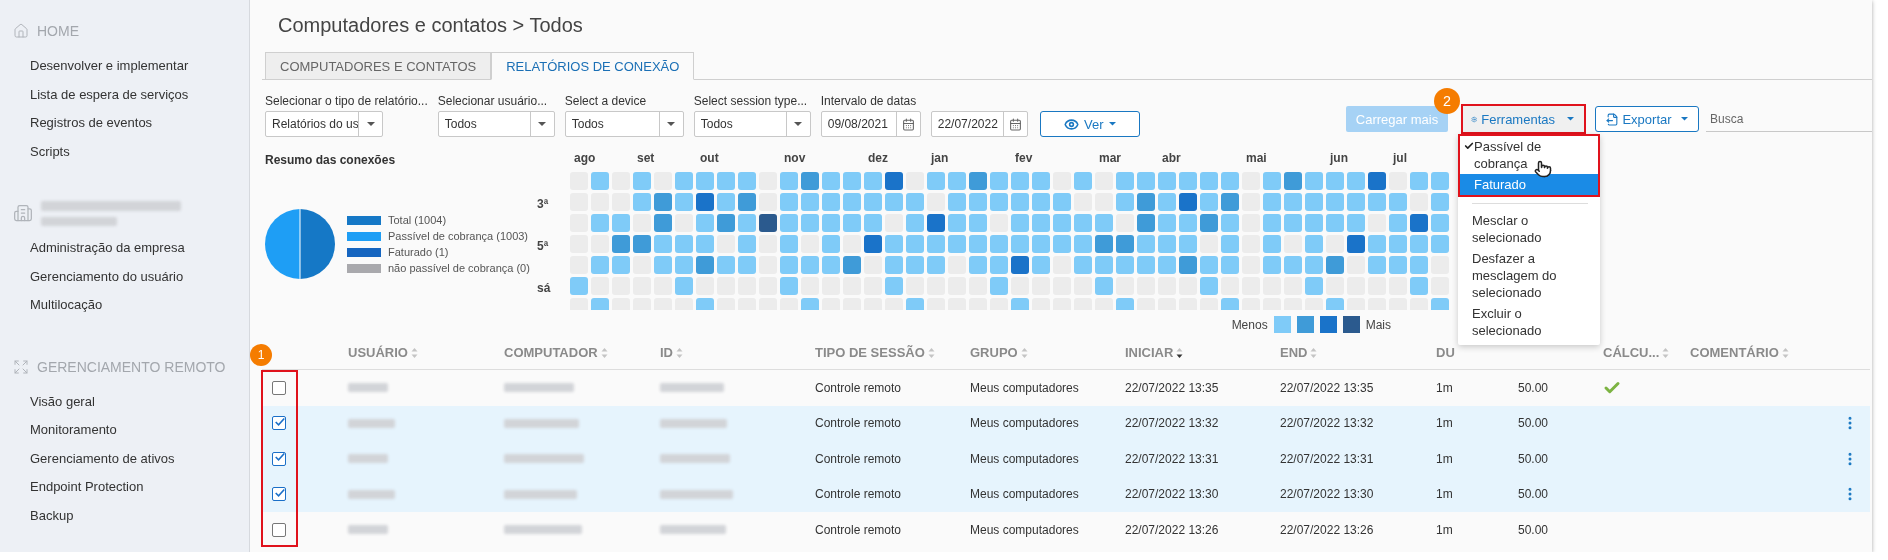 The image size is (1888, 560). I want to click on day-label: 5ª, so click(543, 246).